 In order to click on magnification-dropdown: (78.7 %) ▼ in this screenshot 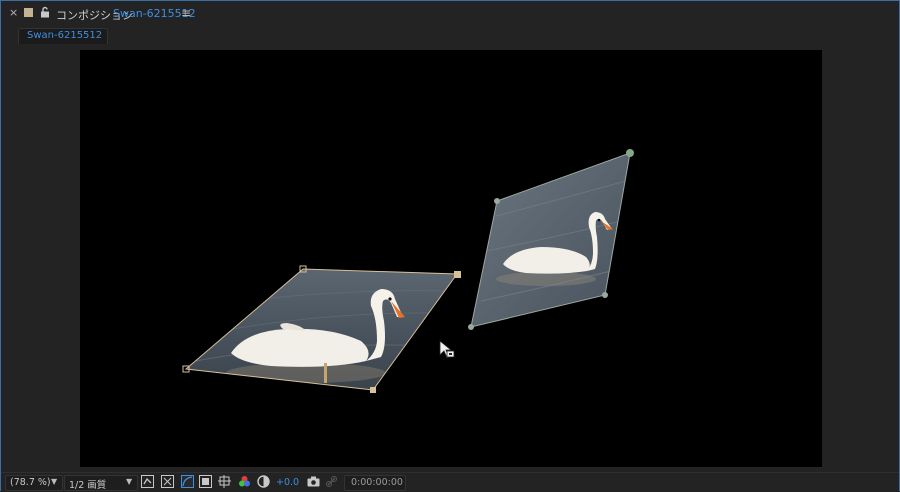, I will do `click(34, 483)`.